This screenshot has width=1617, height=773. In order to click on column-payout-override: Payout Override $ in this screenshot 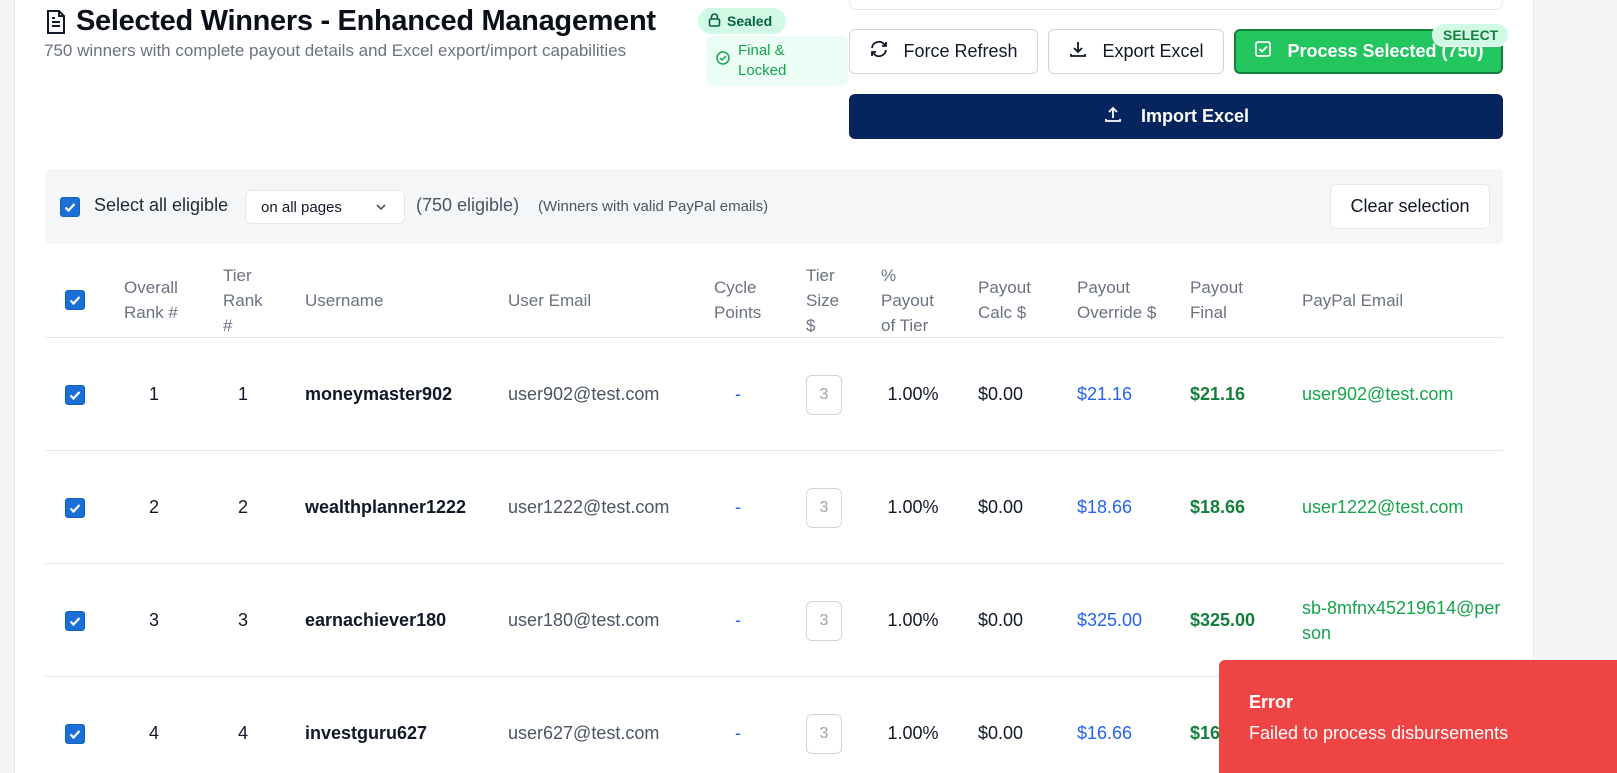, I will do `click(1117, 300)`.